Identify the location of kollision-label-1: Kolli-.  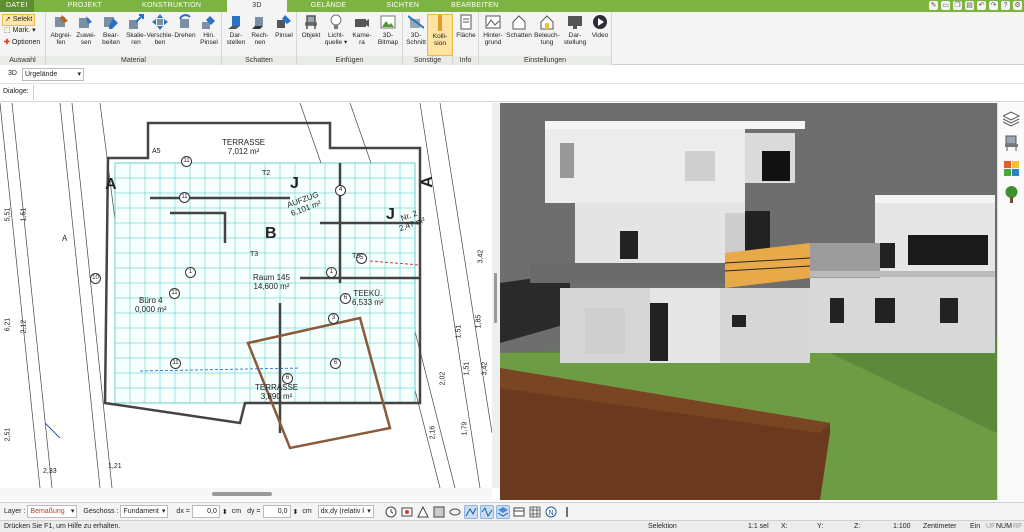
(440, 36).